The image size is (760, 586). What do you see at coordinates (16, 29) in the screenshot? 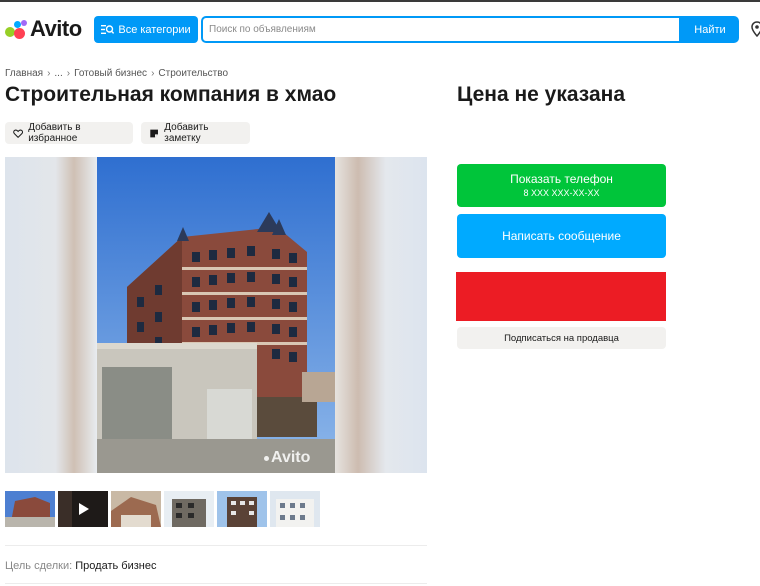
I see `logo-dots-icon` at bounding box center [16, 29].